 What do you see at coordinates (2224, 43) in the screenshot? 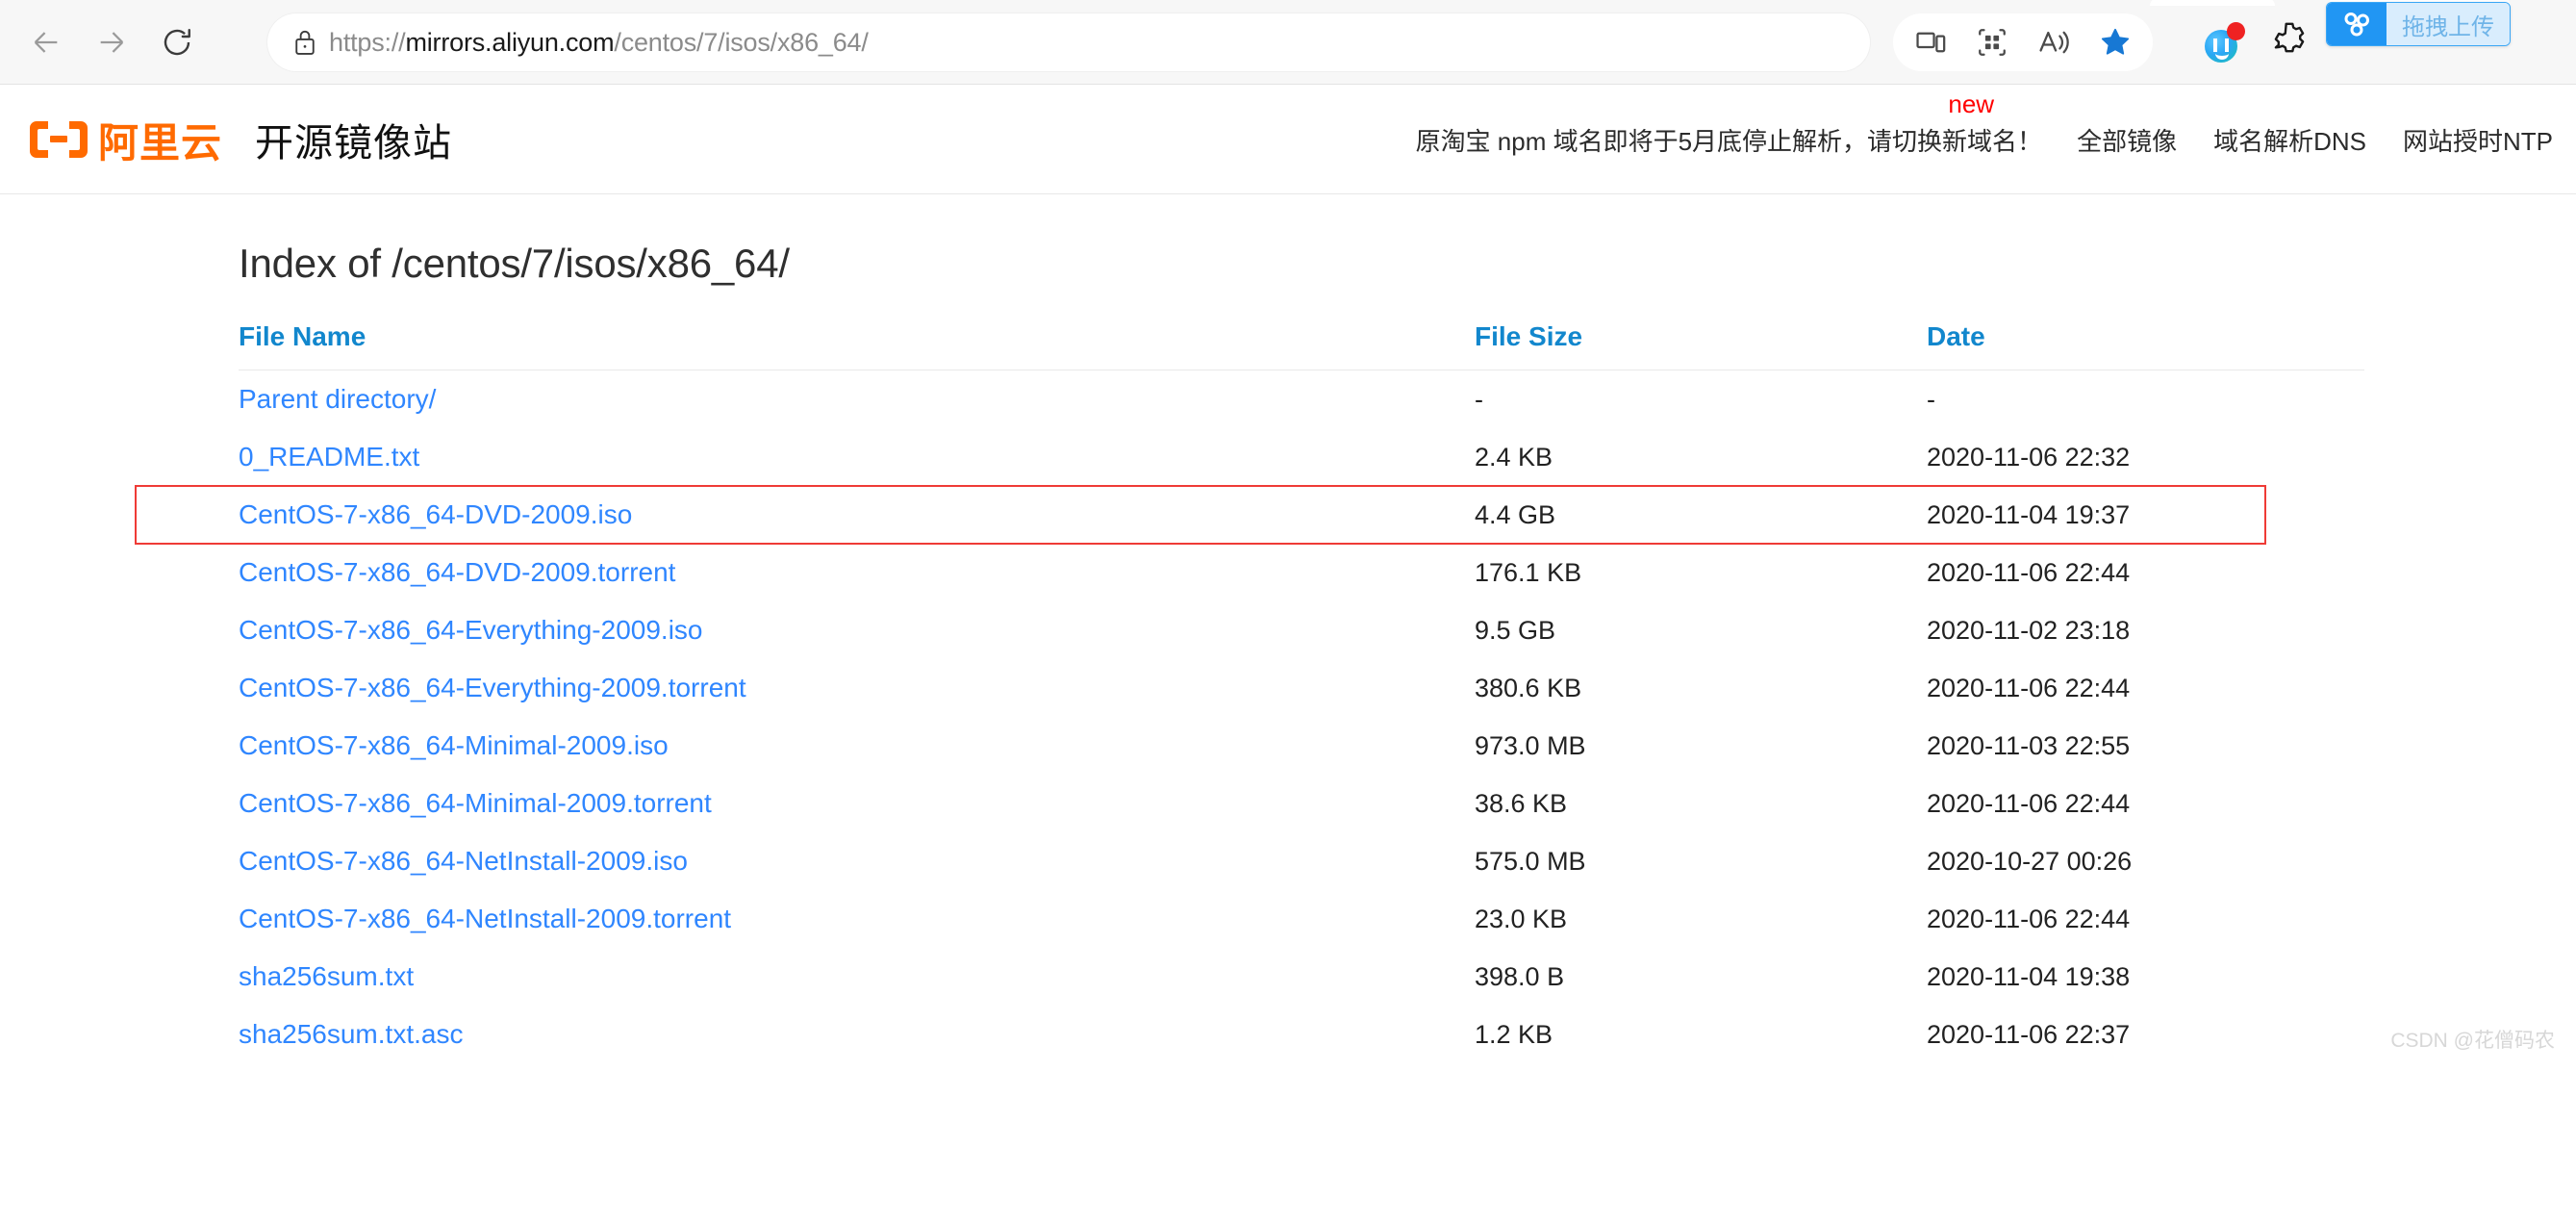
I see `baidu-netdisk-icon` at bounding box center [2224, 43].